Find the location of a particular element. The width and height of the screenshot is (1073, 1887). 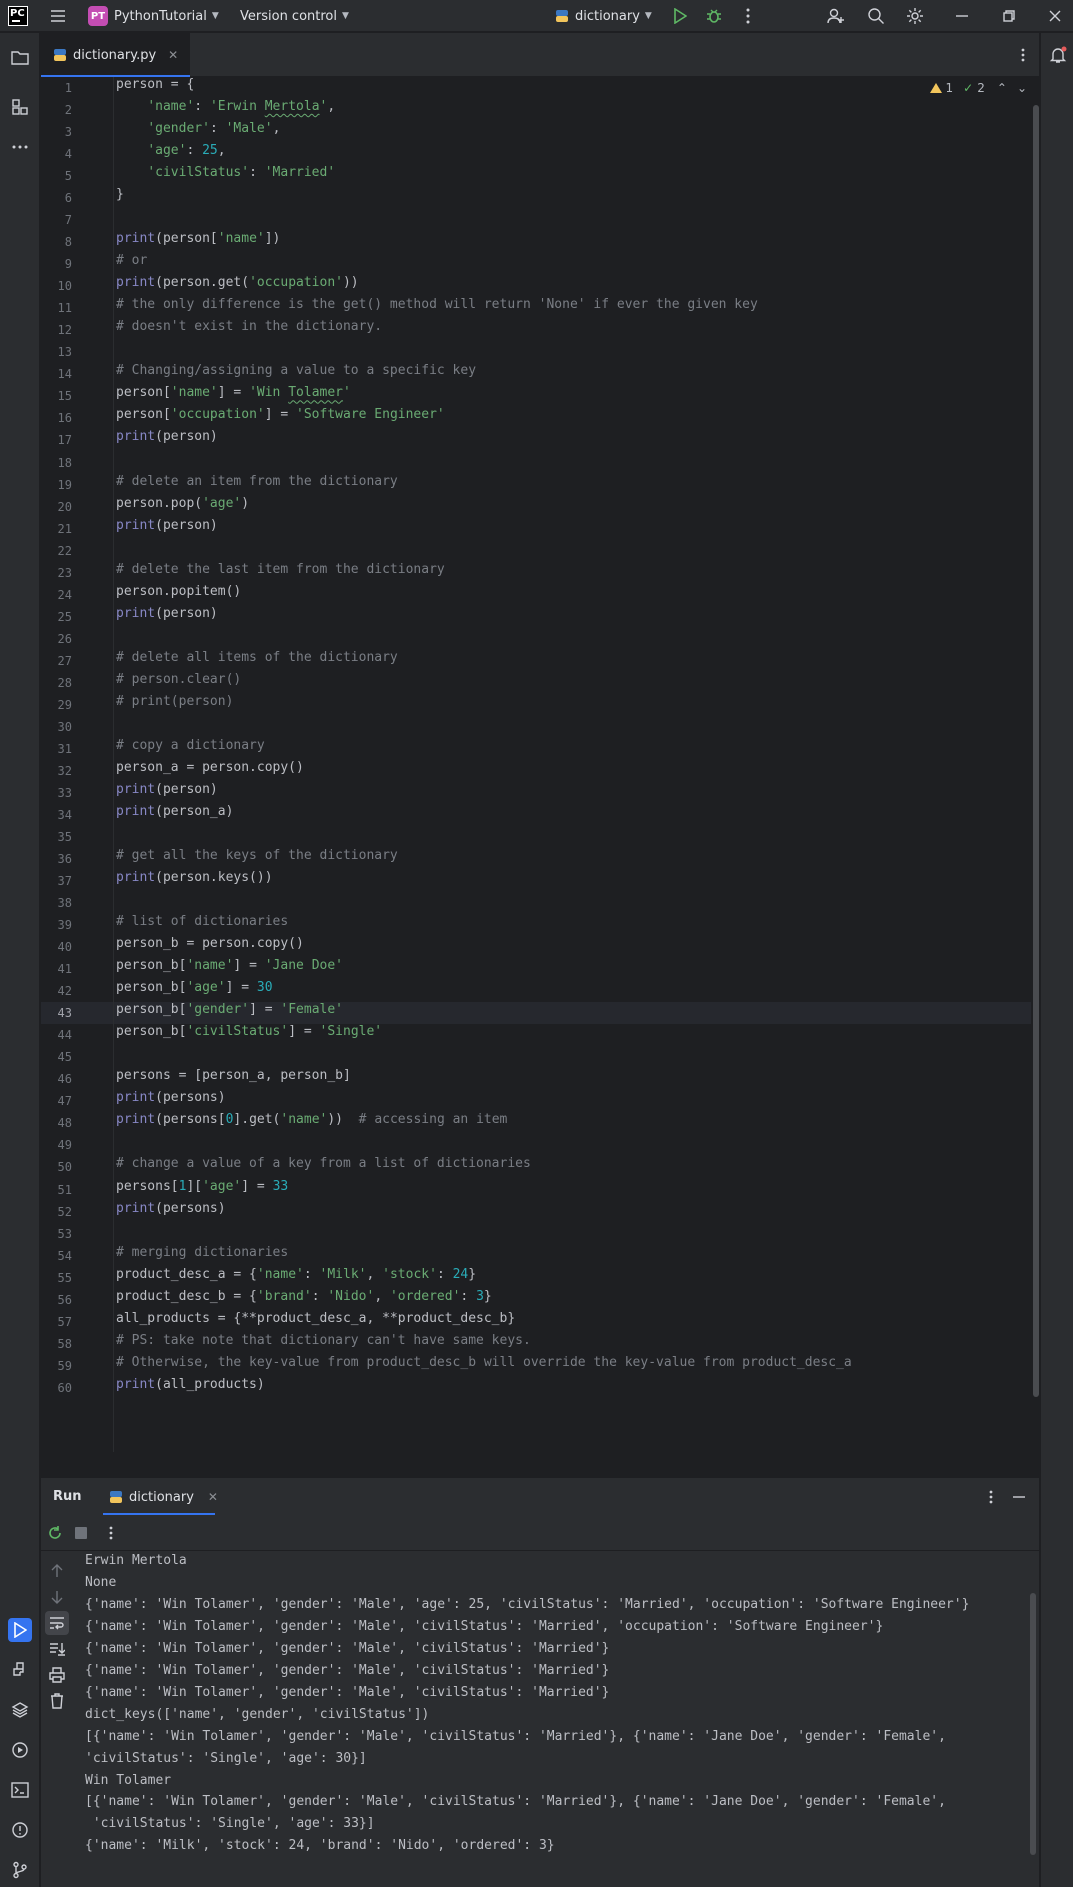

stop-icon is located at coordinates (81, 1533).